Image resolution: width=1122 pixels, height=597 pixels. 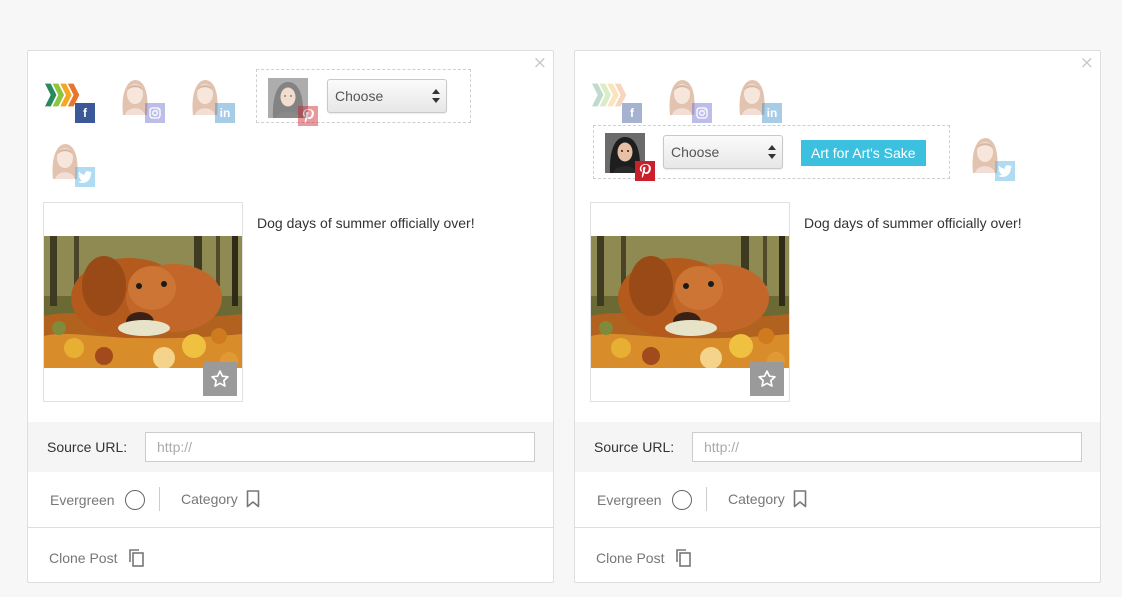 What do you see at coordinates (863, 153) in the screenshot?
I see `board-tag-button: Art for Art's Sake` at bounding box center [863, 153].